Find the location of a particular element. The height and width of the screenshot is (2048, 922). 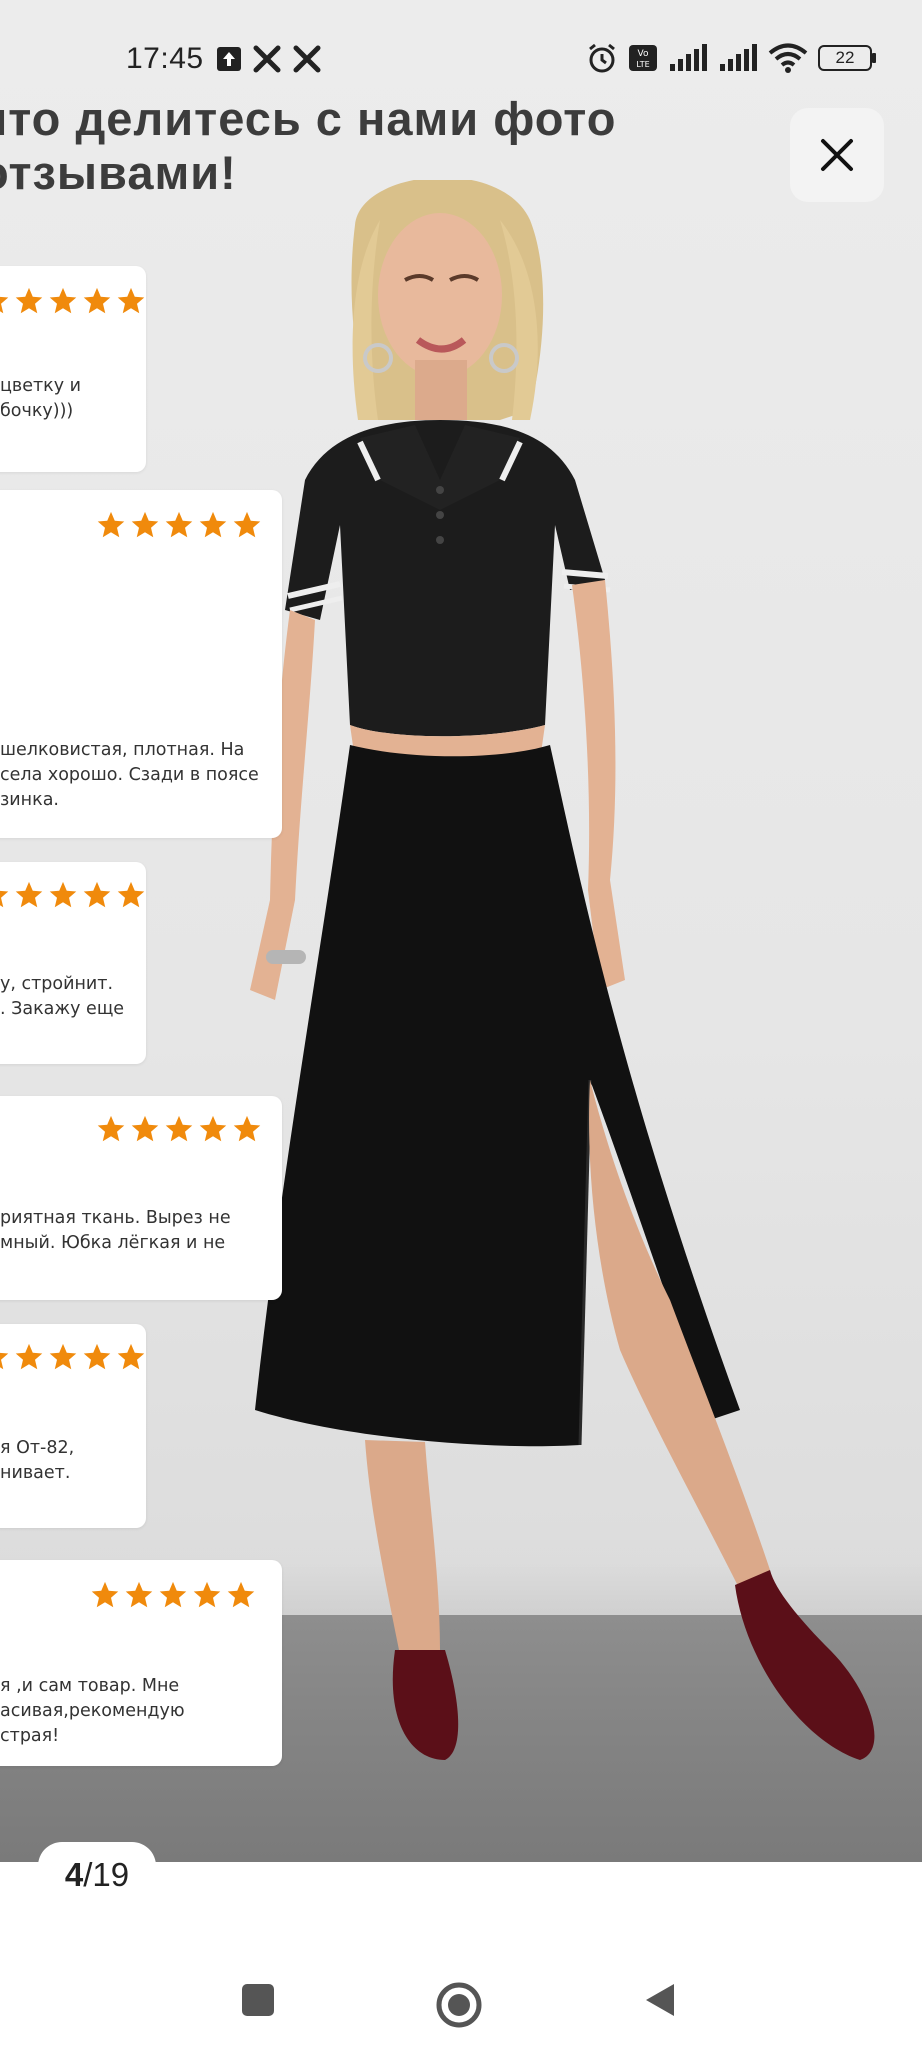

battery-level: 22 is located at coordinates (845, 57).